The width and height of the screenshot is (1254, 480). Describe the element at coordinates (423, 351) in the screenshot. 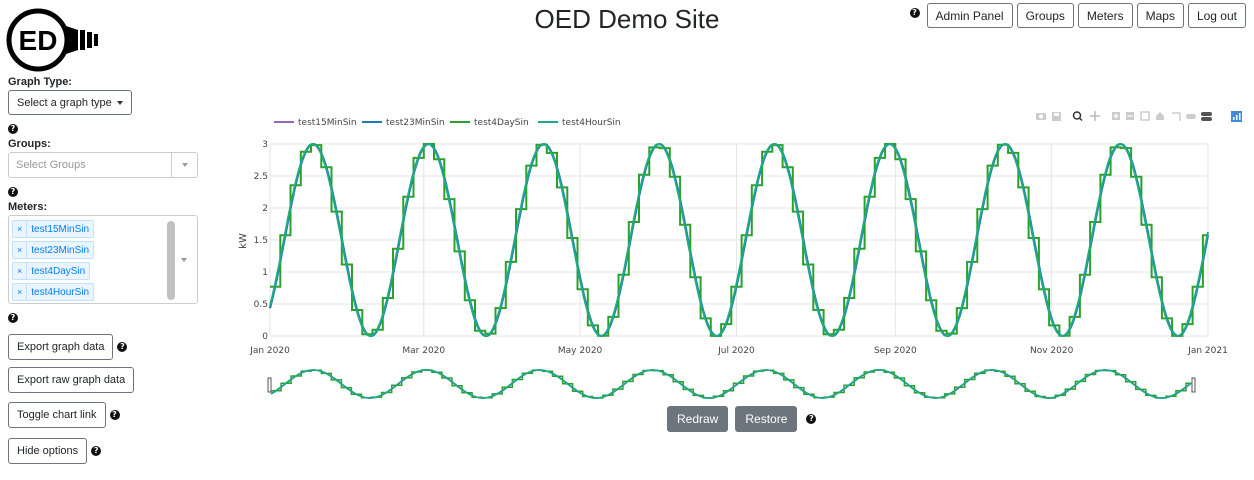

I see `x-tick-label: Mar 2020` at that location.